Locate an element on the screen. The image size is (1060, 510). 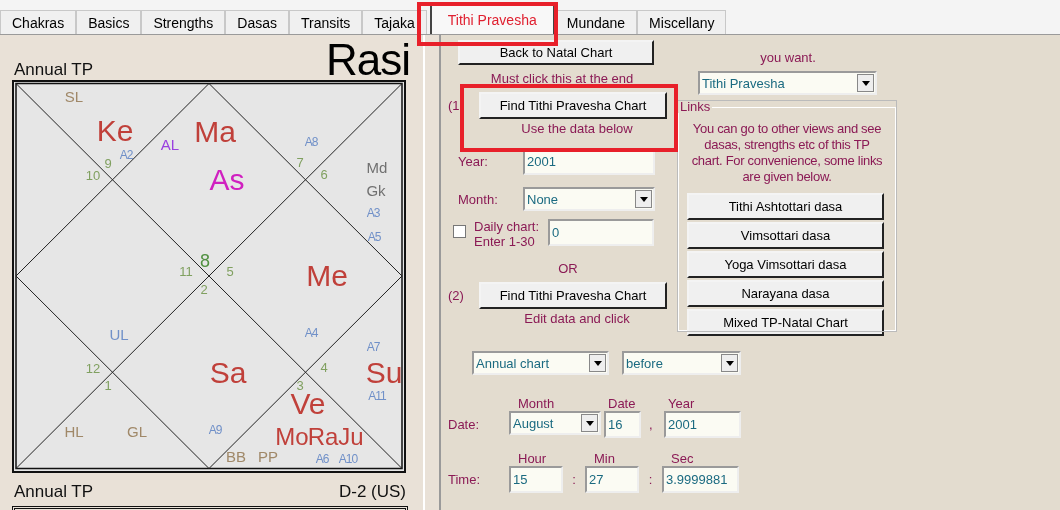
field-label: Date: is located at coordinates (464, 424).